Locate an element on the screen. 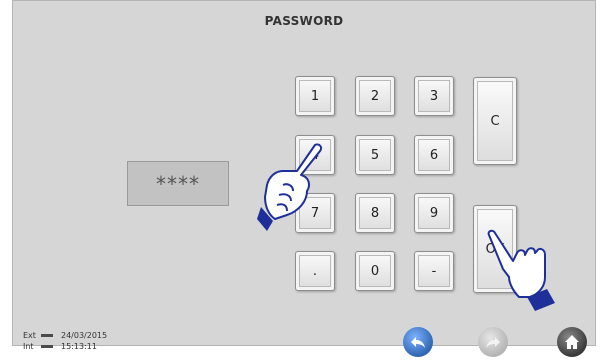 This screenshot has width=610, height=360. back-button is located at coordinates (418, 342).